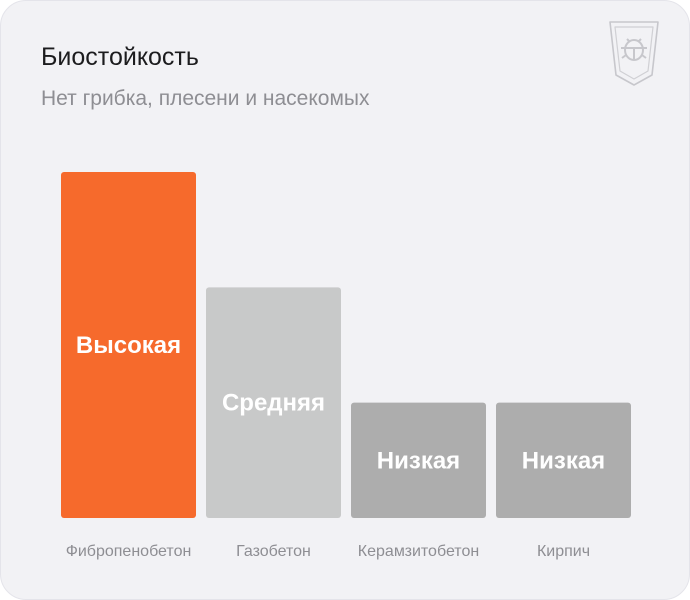 This screenshot has width=690, height=600. I want to click on bar-value-label: Средняя, so click(273, 403).